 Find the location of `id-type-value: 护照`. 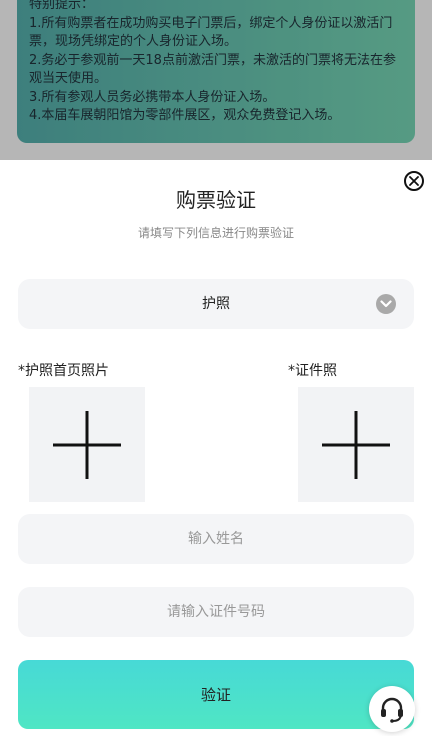

id-type-value: 护照 is located at coordinates (216, 304).